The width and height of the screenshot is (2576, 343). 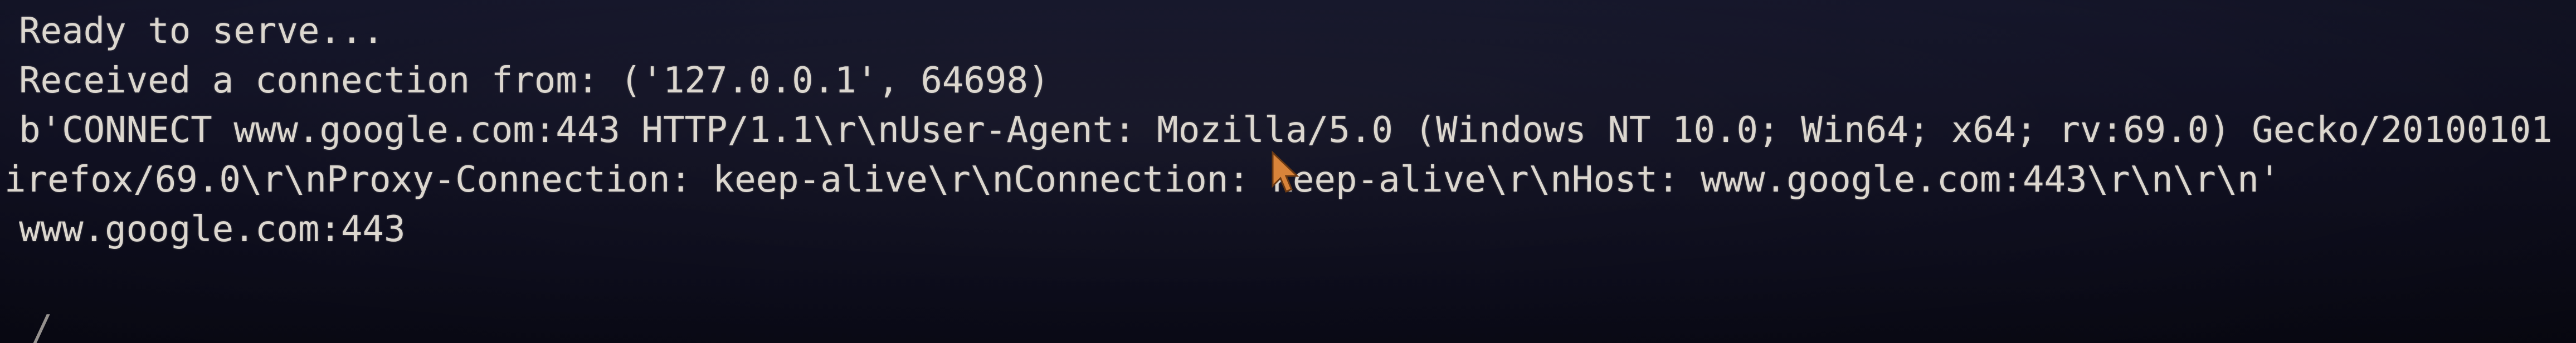 What do you see at coordinates (1289, 323) in the screenshot?
I see `console-prompt: /` at bounding box center [1289, 323].